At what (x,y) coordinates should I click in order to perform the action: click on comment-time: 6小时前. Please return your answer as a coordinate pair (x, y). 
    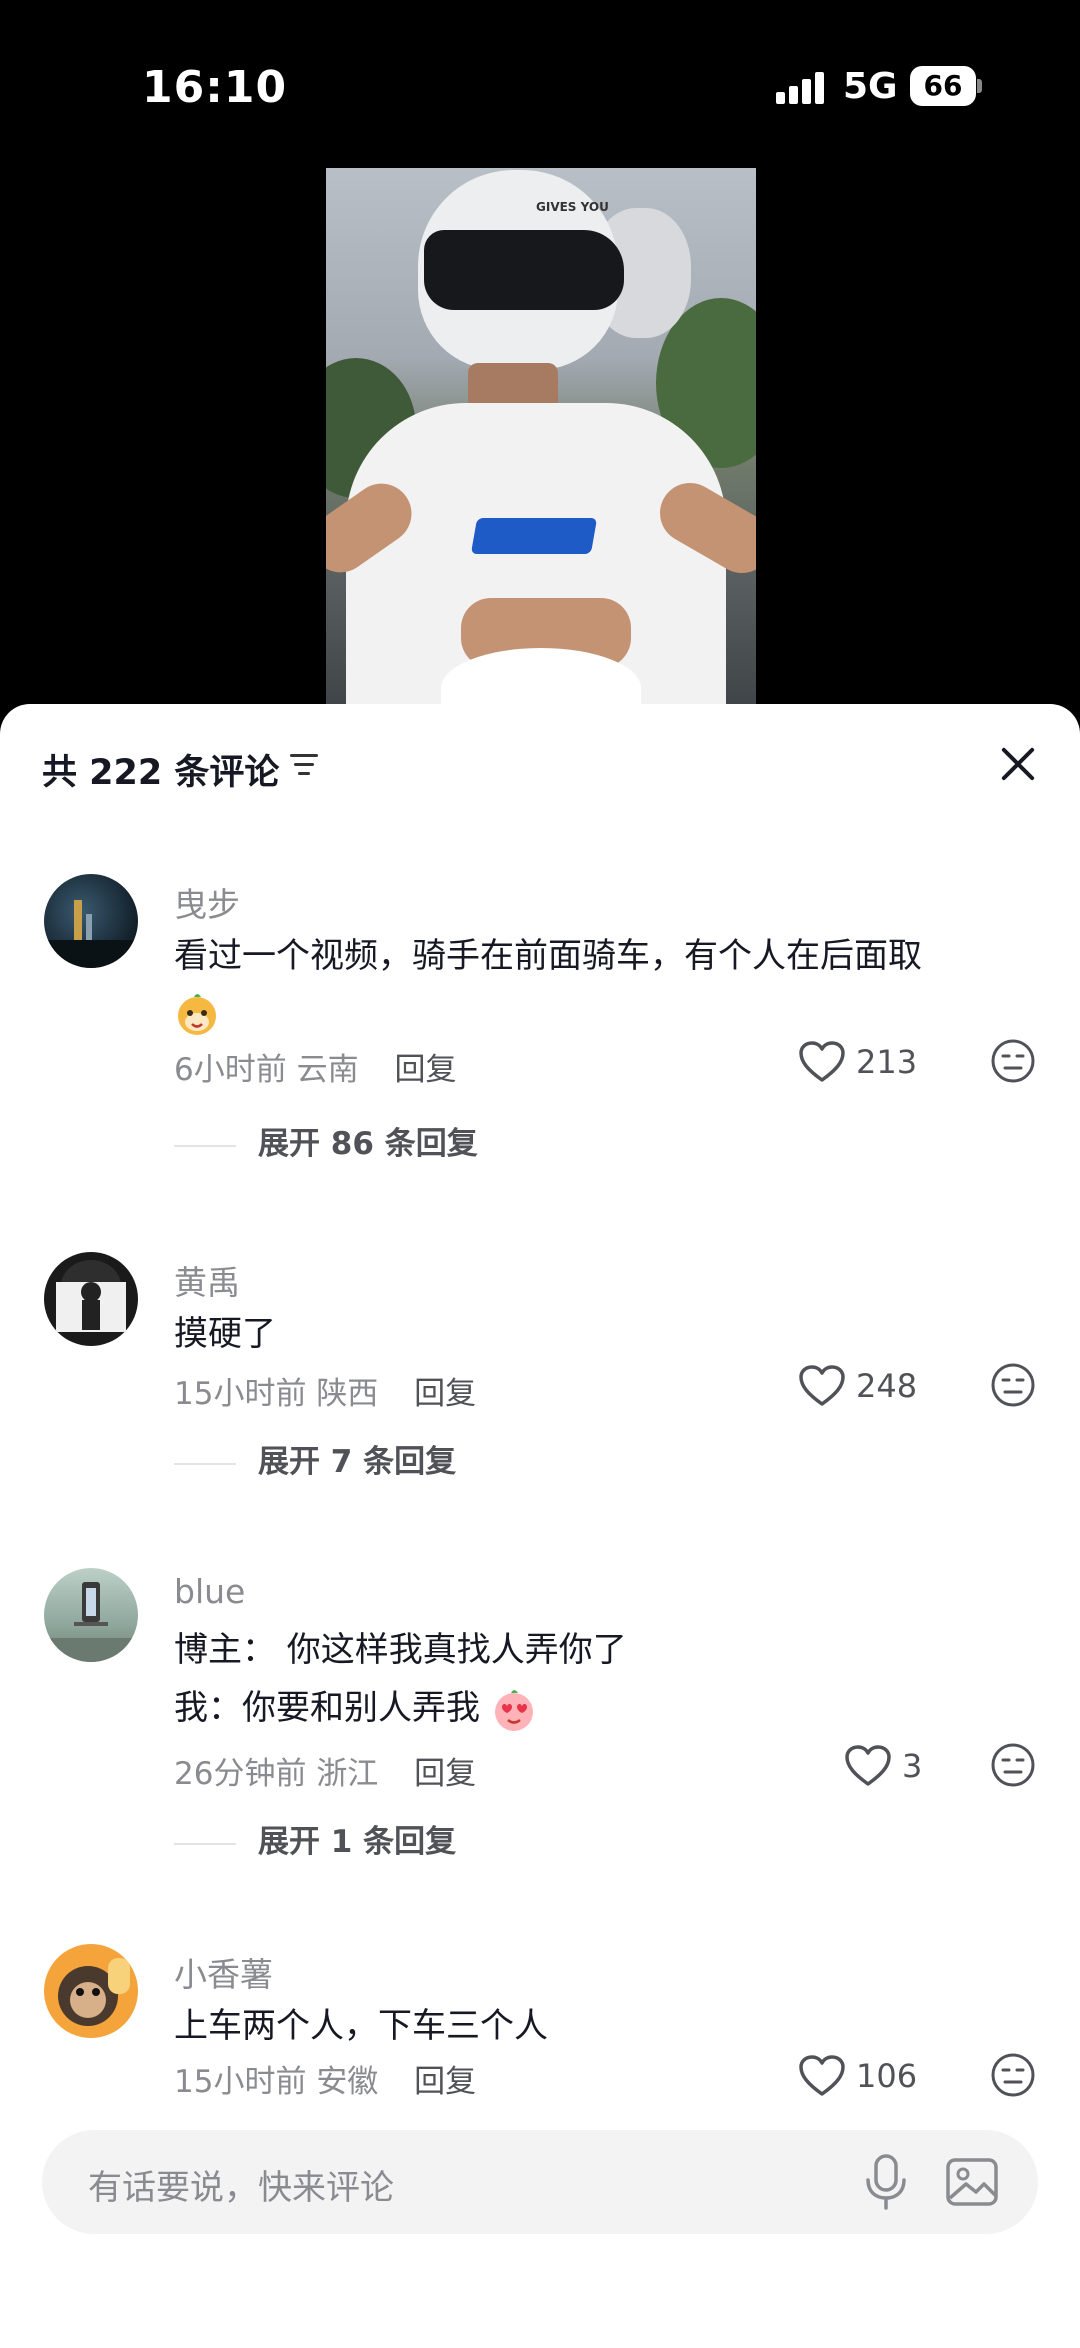
    Looking at the image, I should click on (230, 1070).